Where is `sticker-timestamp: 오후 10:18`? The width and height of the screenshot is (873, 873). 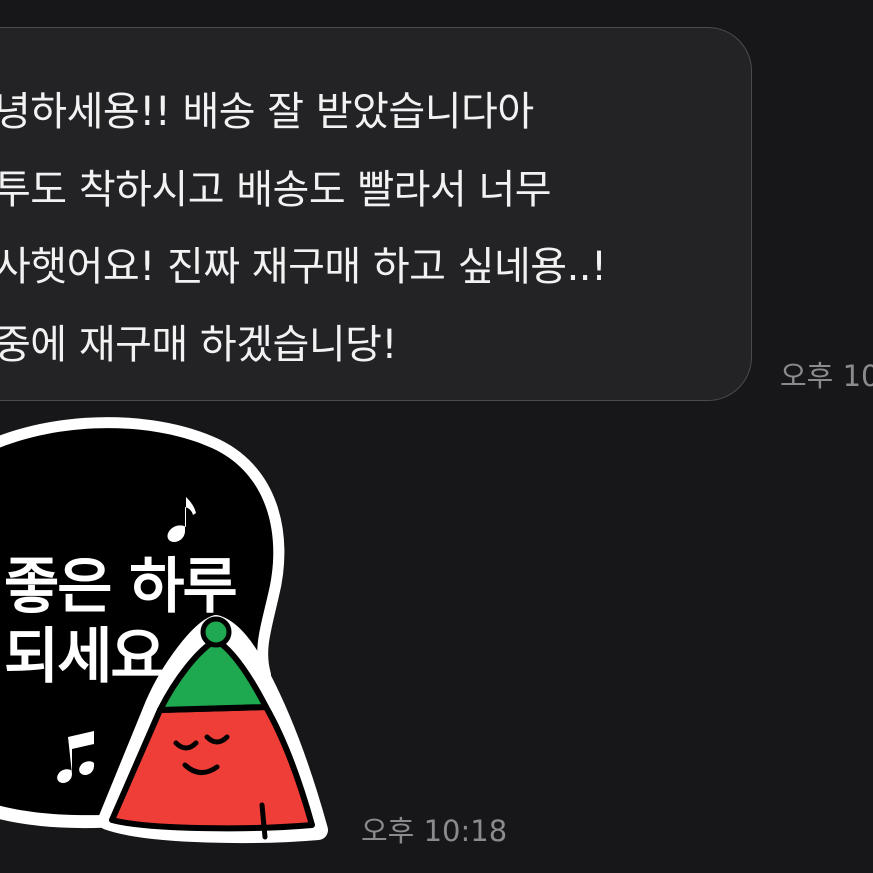 sticker-timestamp: 오후 10:18 is located at coordinates (434, 831).